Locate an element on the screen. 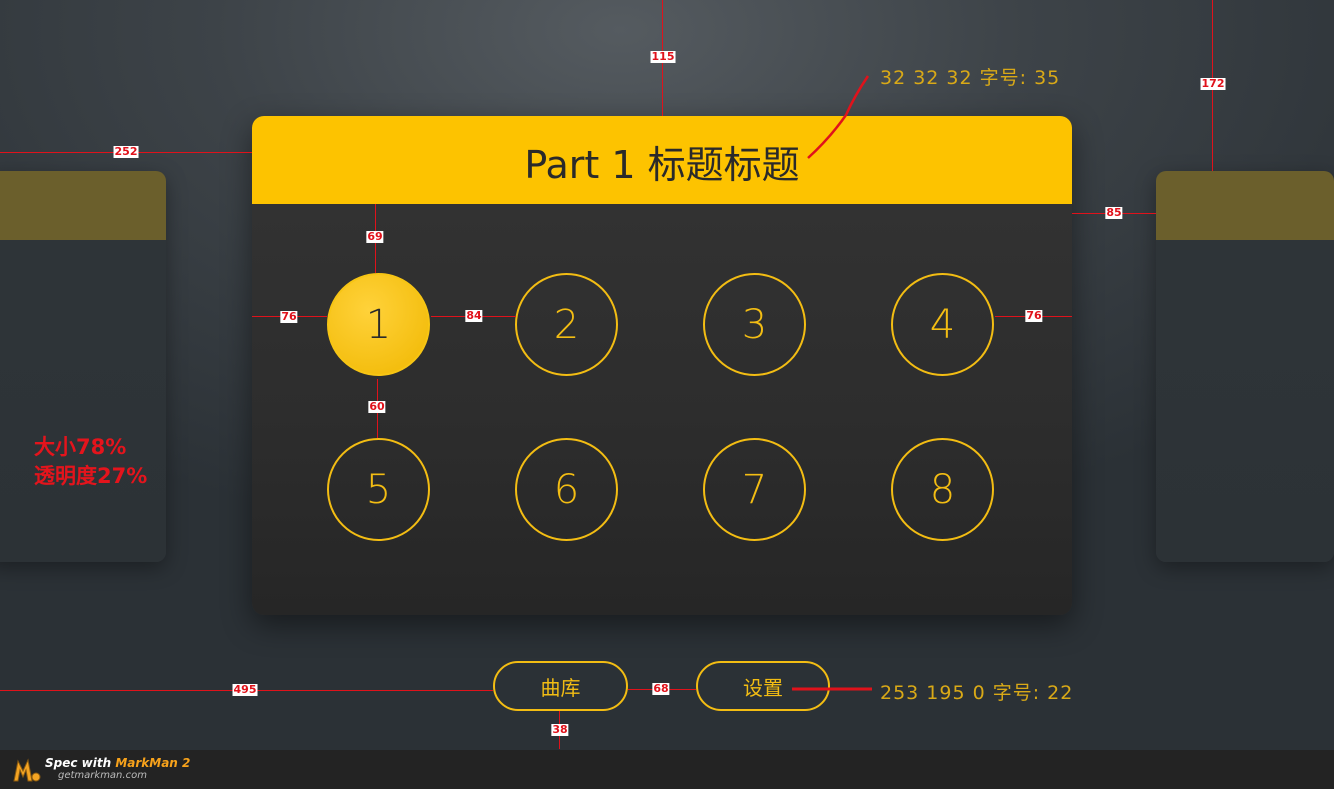  annotation-pointers is located at coordinates (832, 383).